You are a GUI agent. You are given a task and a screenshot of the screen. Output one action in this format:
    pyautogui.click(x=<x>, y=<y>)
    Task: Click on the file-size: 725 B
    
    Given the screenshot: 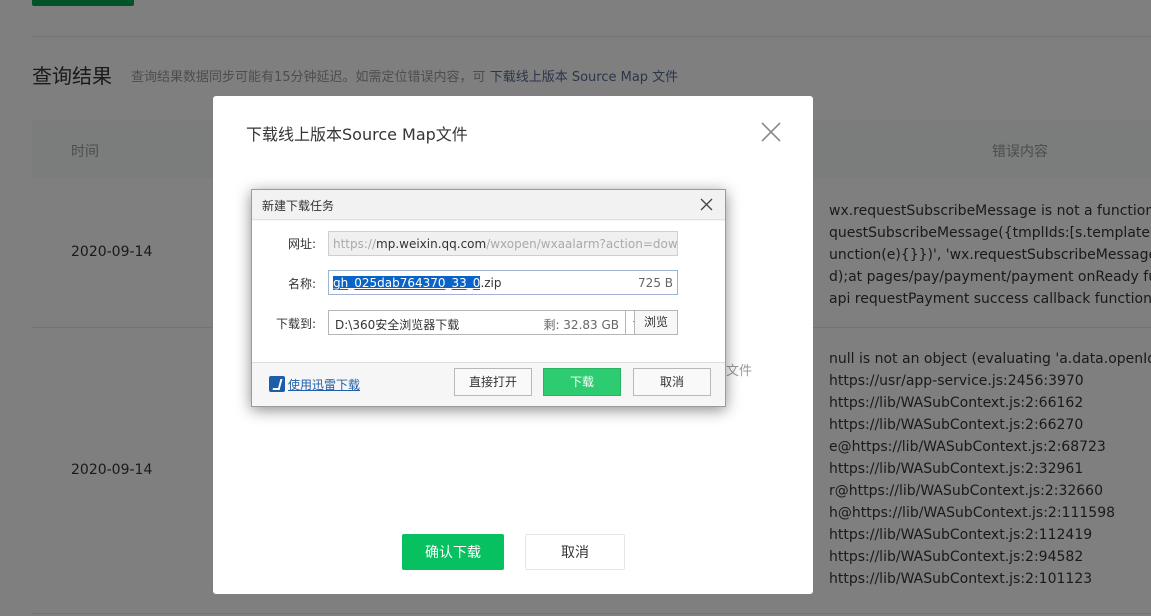 What is the action you would take?
    pyautogui.click(x=655, y=283)
    